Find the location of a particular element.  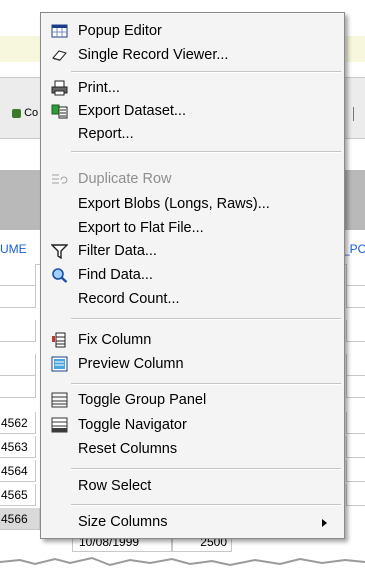

menu-item-duplicate-row: Duplicate Row is located at coordinates (192, 179).